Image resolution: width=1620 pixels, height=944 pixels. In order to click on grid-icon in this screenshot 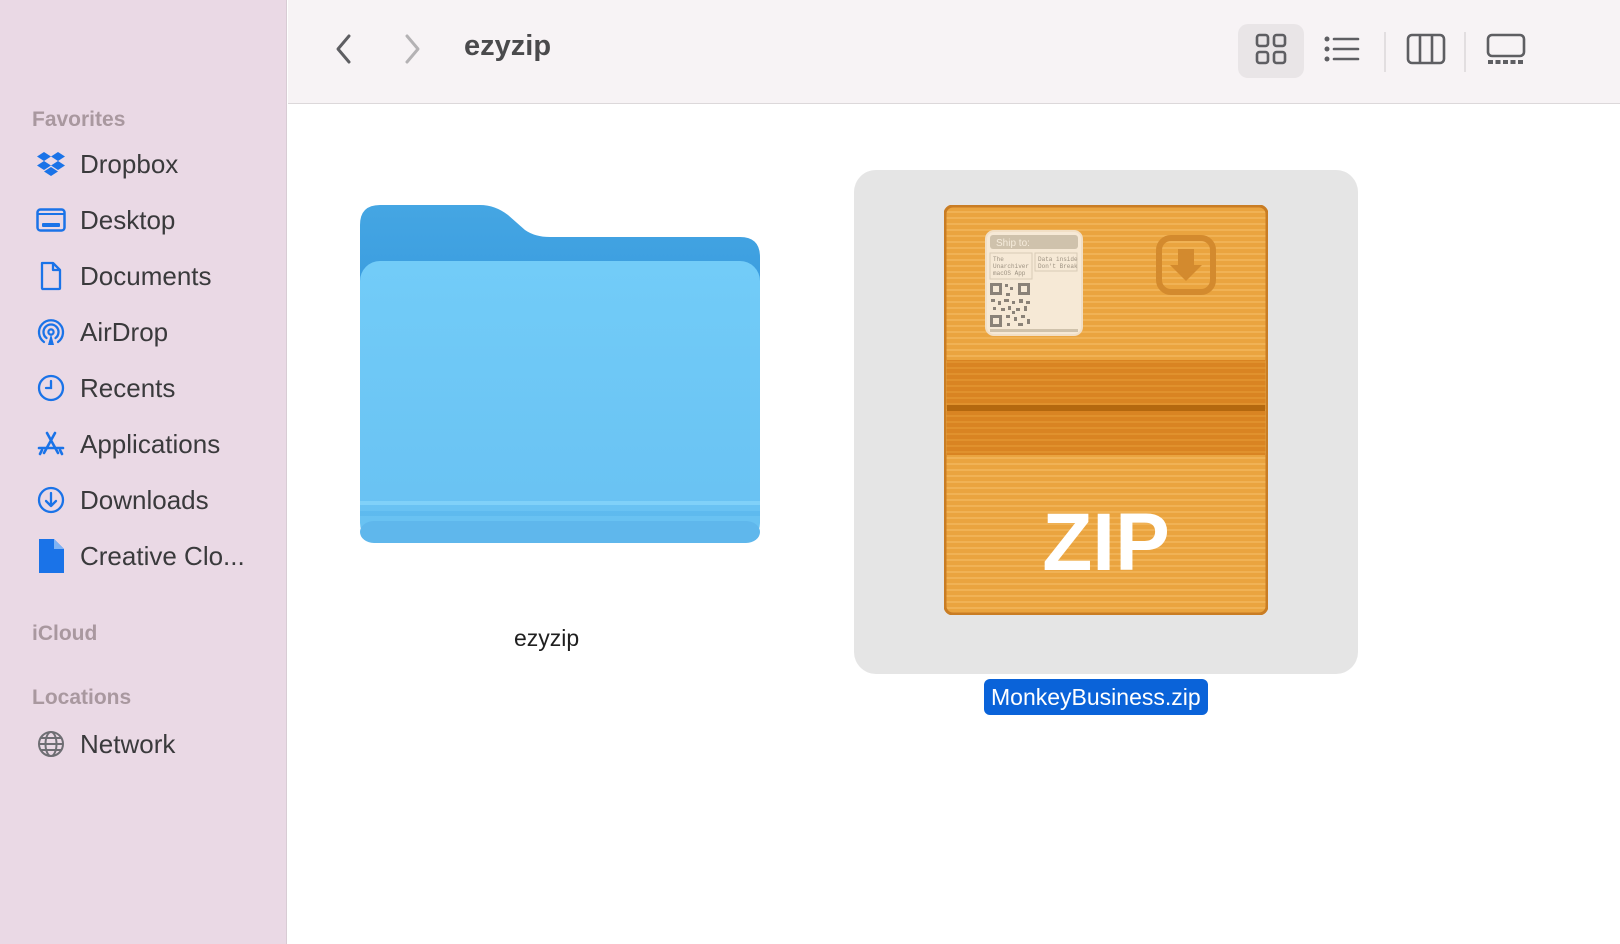, I will do `click(1271, 51)`.